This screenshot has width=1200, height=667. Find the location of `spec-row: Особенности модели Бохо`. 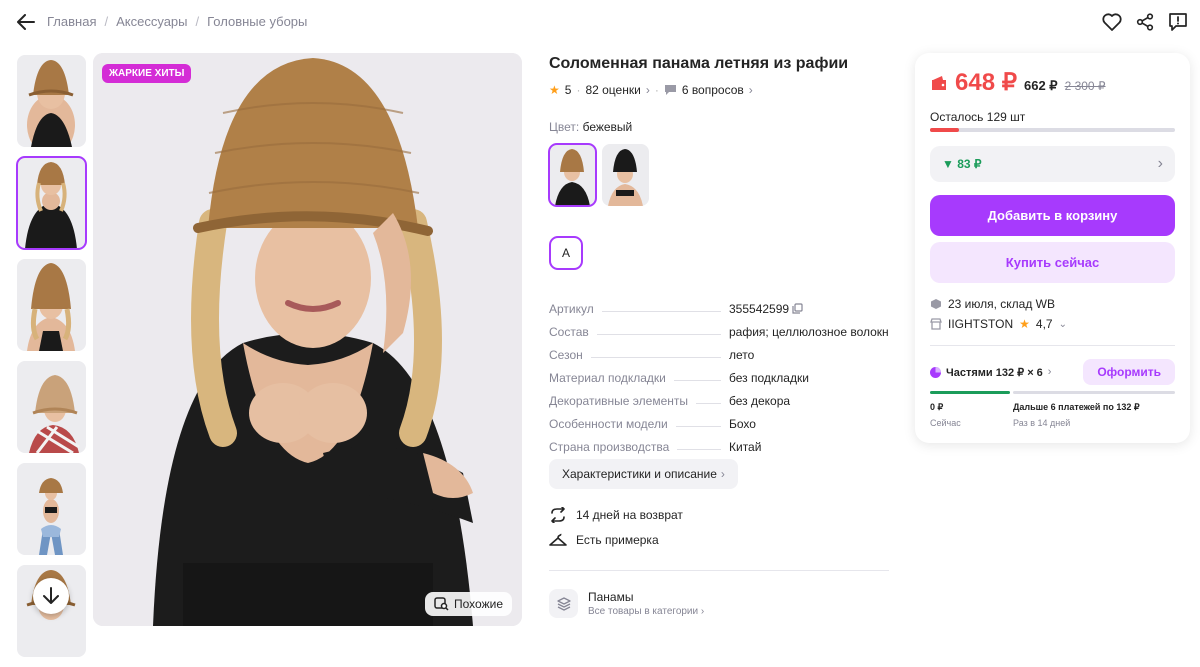

spec-row: Особенности модели Бохо is located at coordinates (719, 419).